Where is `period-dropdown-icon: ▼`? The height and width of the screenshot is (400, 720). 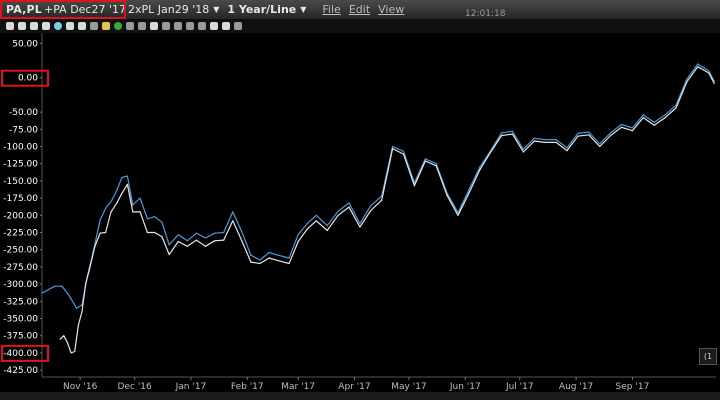
period-dropdown-icon: ▼ is located at coordinates (303, 9).